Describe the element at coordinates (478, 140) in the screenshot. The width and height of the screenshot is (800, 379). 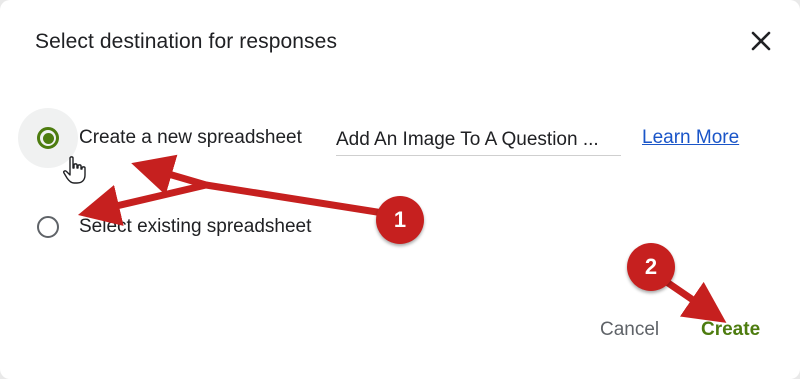
I see `spreadsheet-name-input` at that location.